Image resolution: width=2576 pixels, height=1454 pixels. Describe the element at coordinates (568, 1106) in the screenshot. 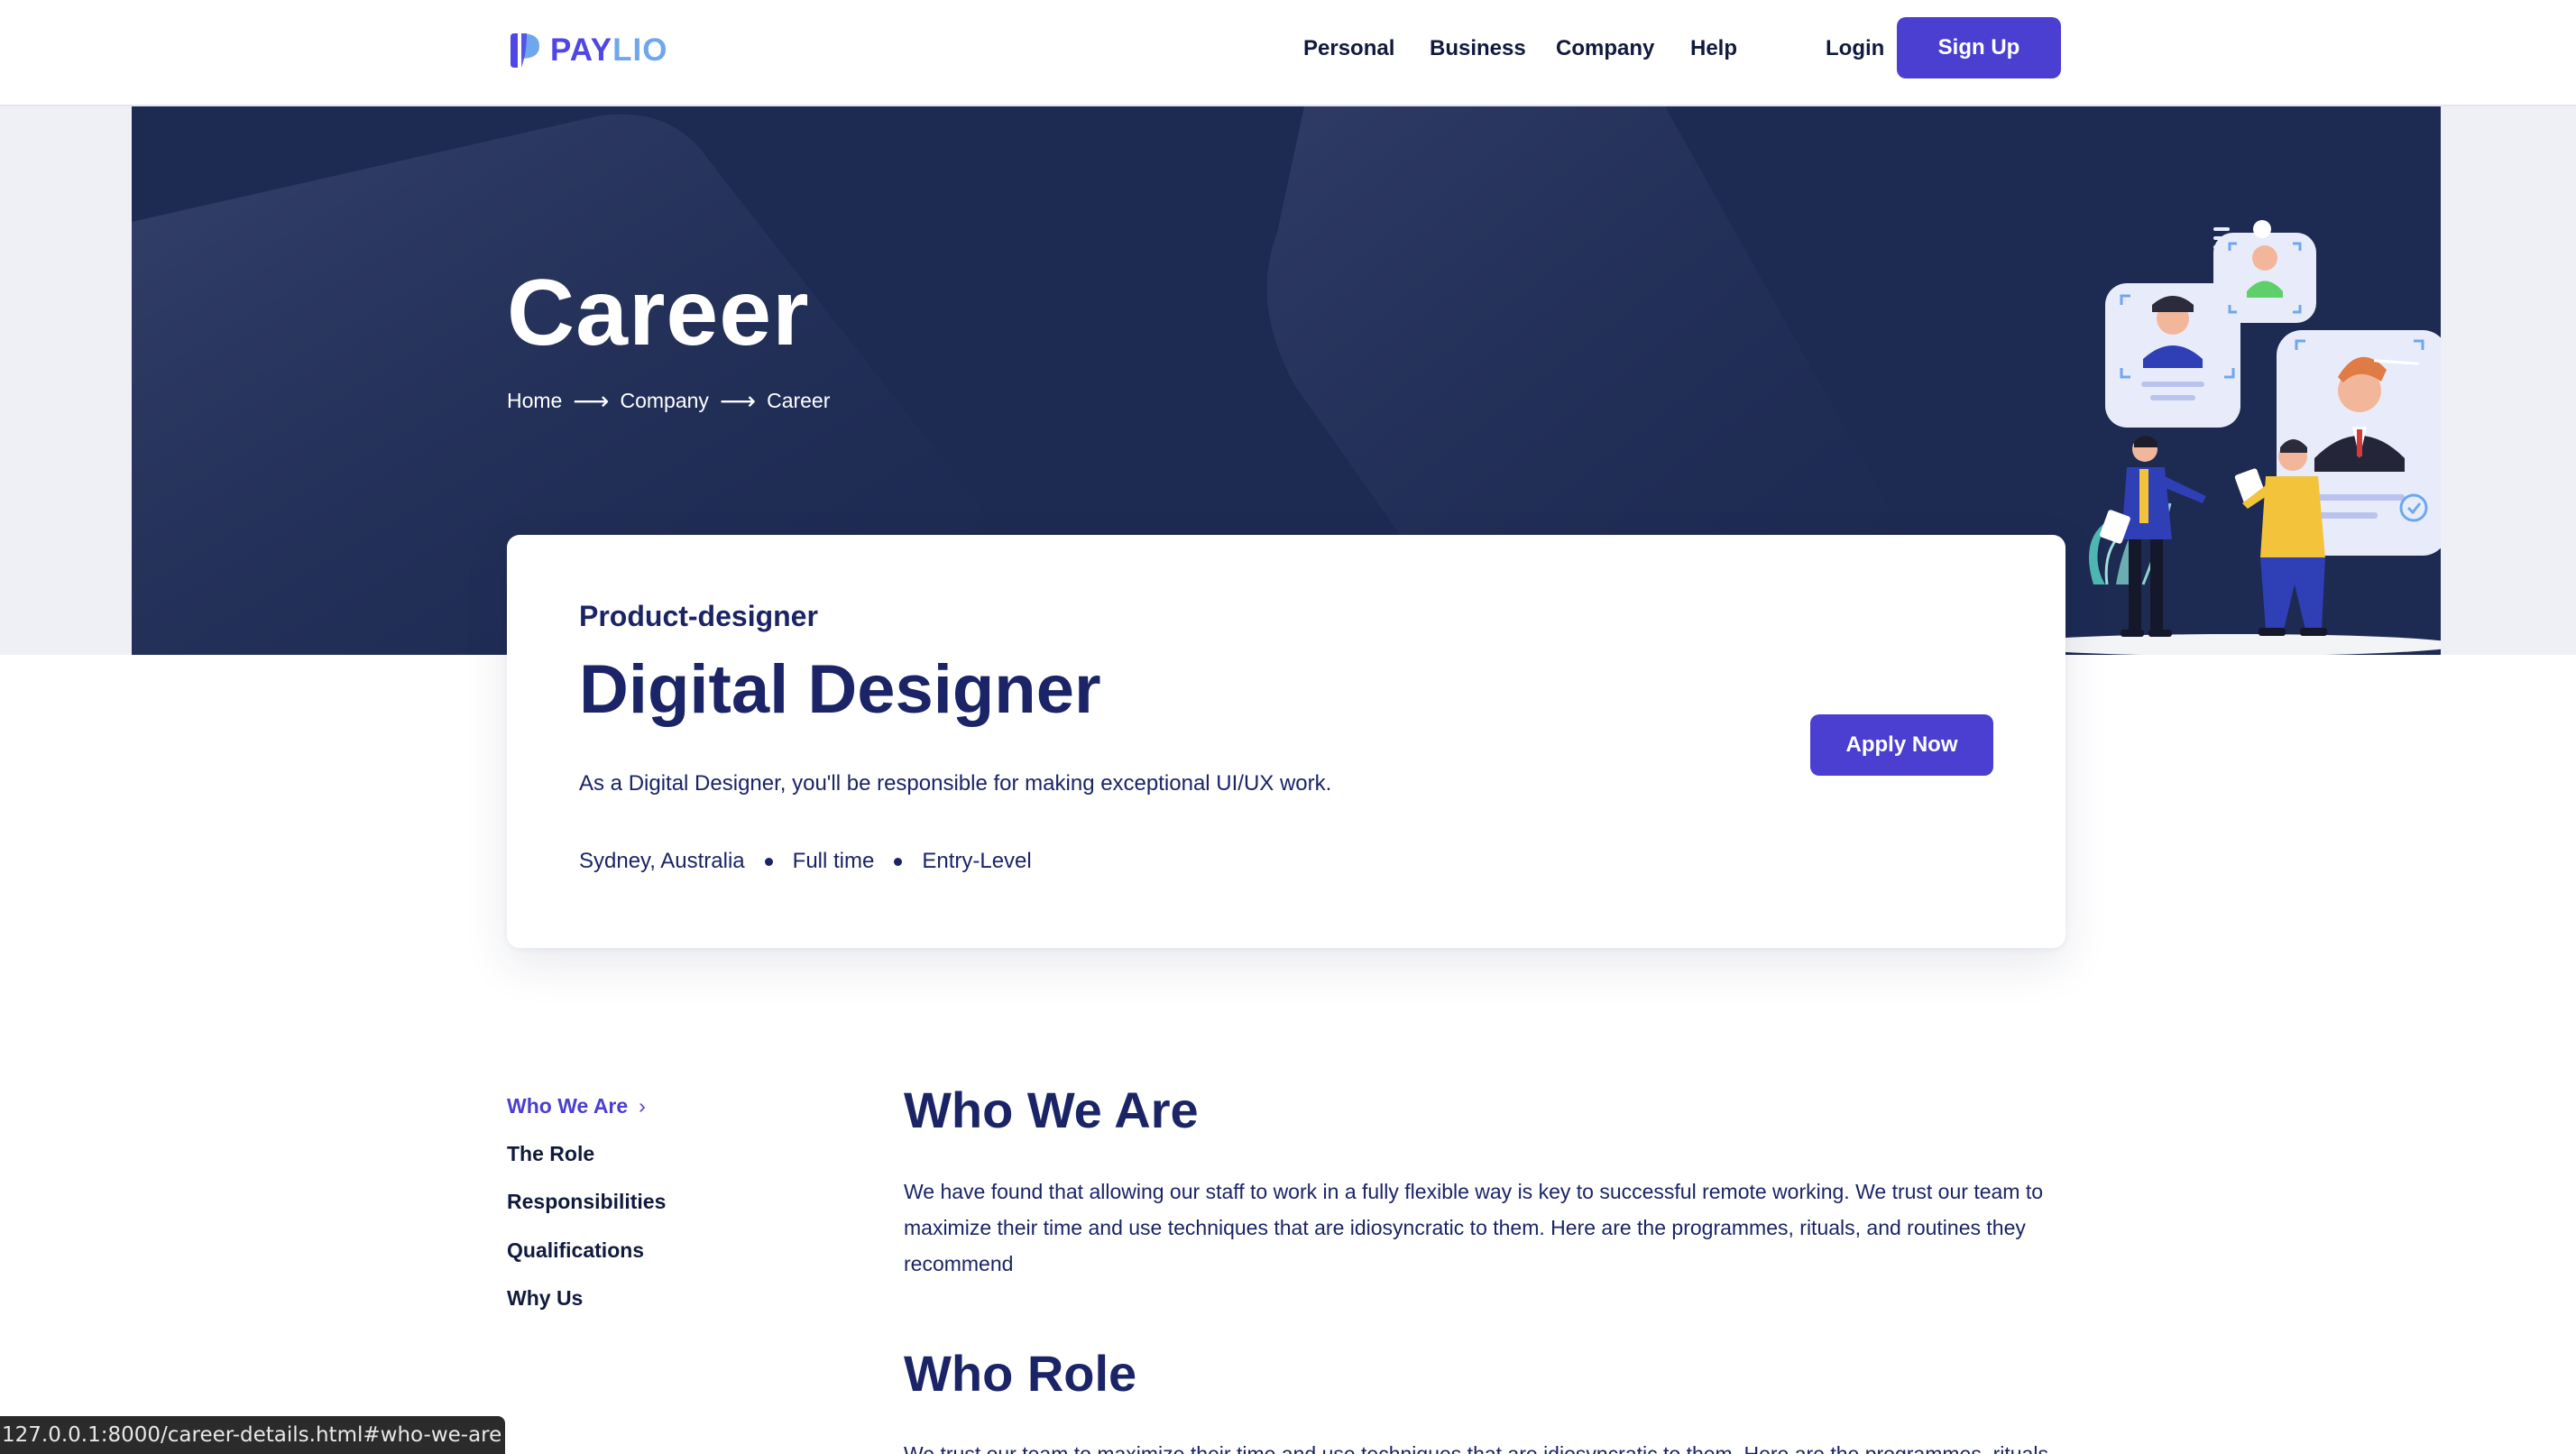

I see `section-nav-label: Who We Are` at that location.